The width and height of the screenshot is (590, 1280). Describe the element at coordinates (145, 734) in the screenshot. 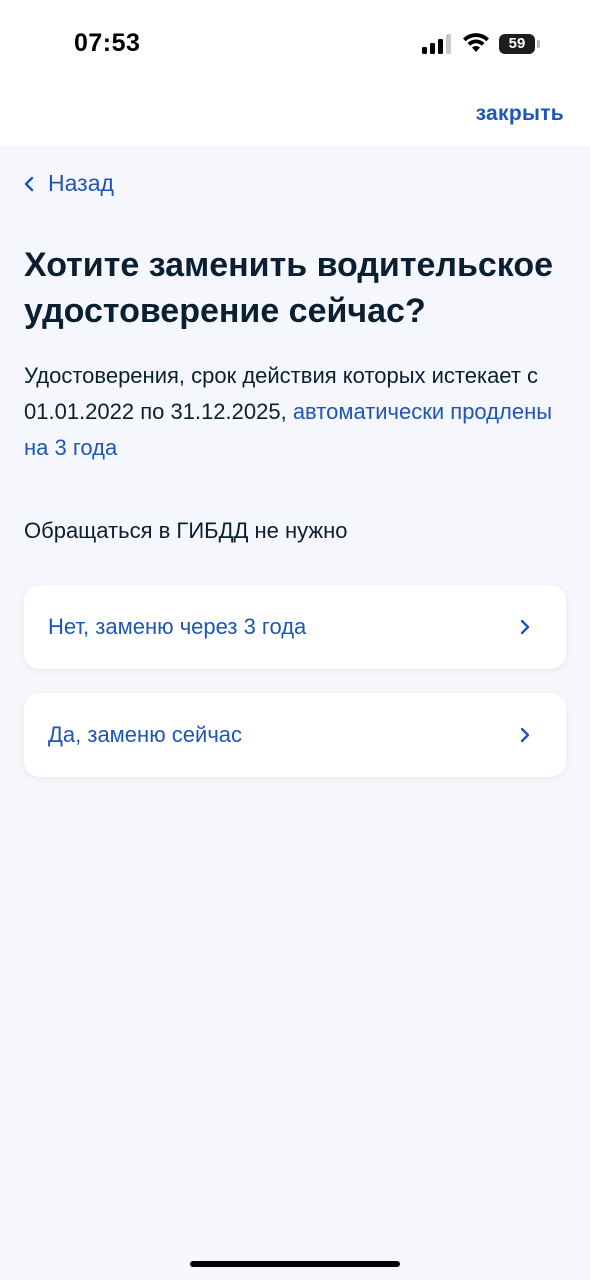

I see `option-label: Да, заменю сейчас` at that location.